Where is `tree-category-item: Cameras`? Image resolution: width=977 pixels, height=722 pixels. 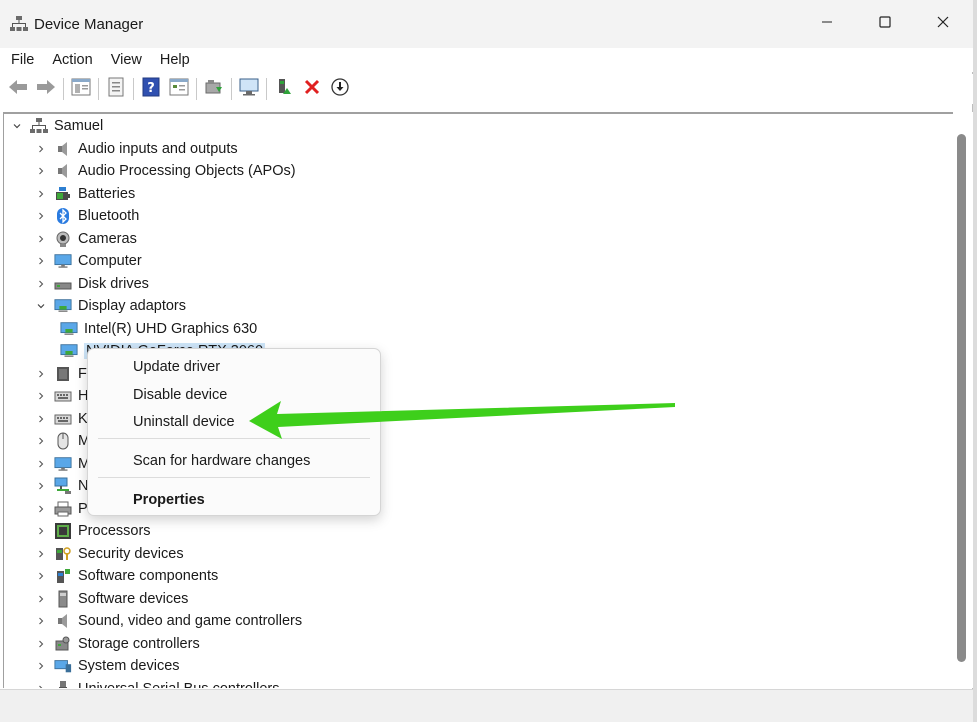
tree-category-item: Cameras is located at coordinates (86, 239).